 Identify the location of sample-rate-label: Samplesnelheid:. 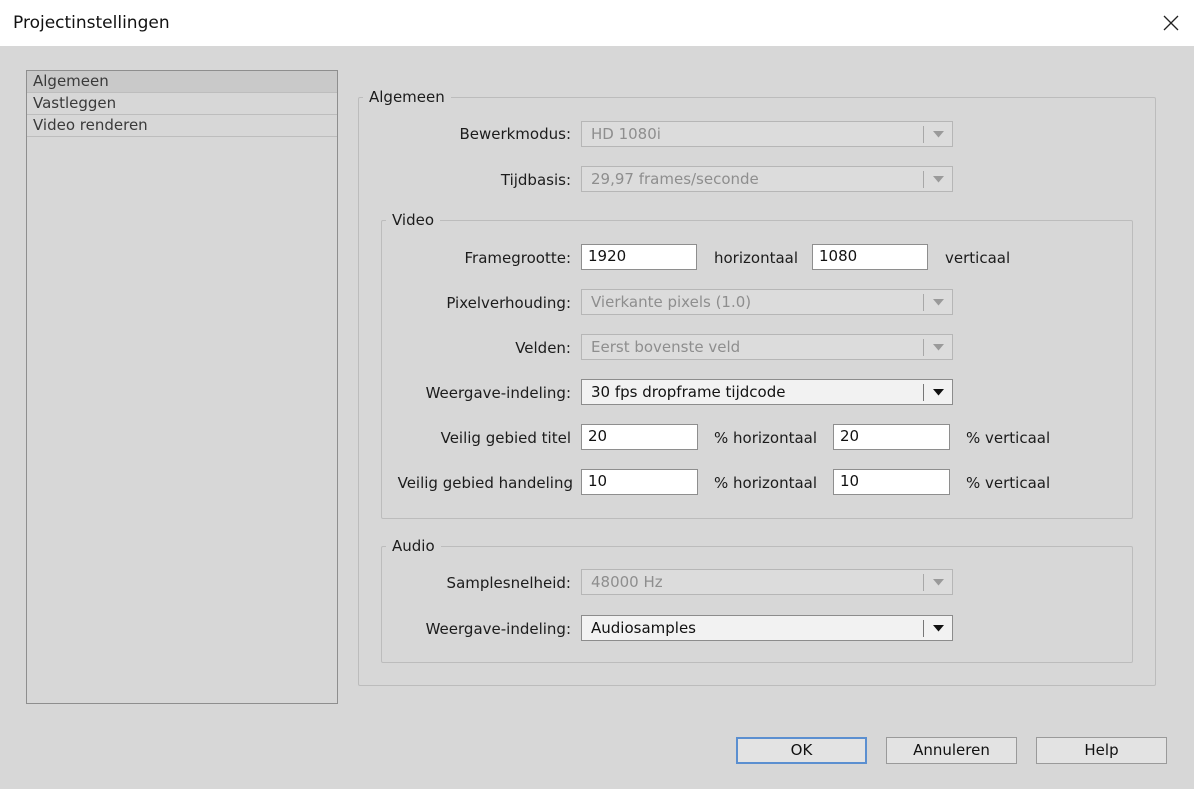
(508, 583).